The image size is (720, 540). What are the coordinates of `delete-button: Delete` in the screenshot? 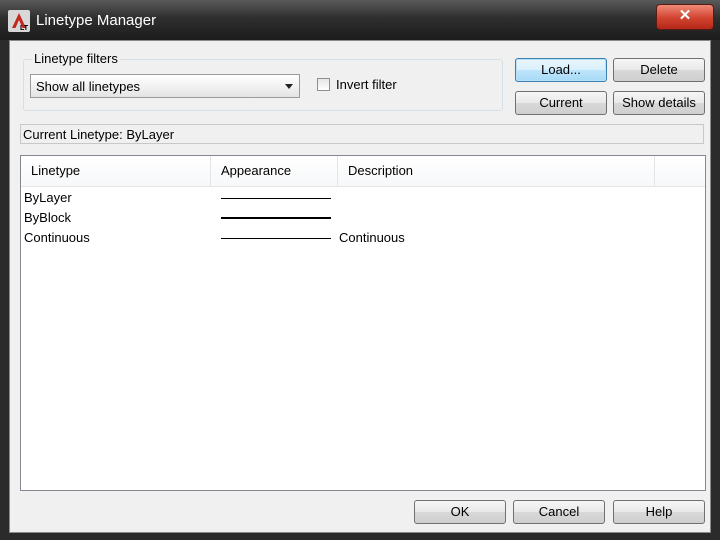 It's located at (659, 70).